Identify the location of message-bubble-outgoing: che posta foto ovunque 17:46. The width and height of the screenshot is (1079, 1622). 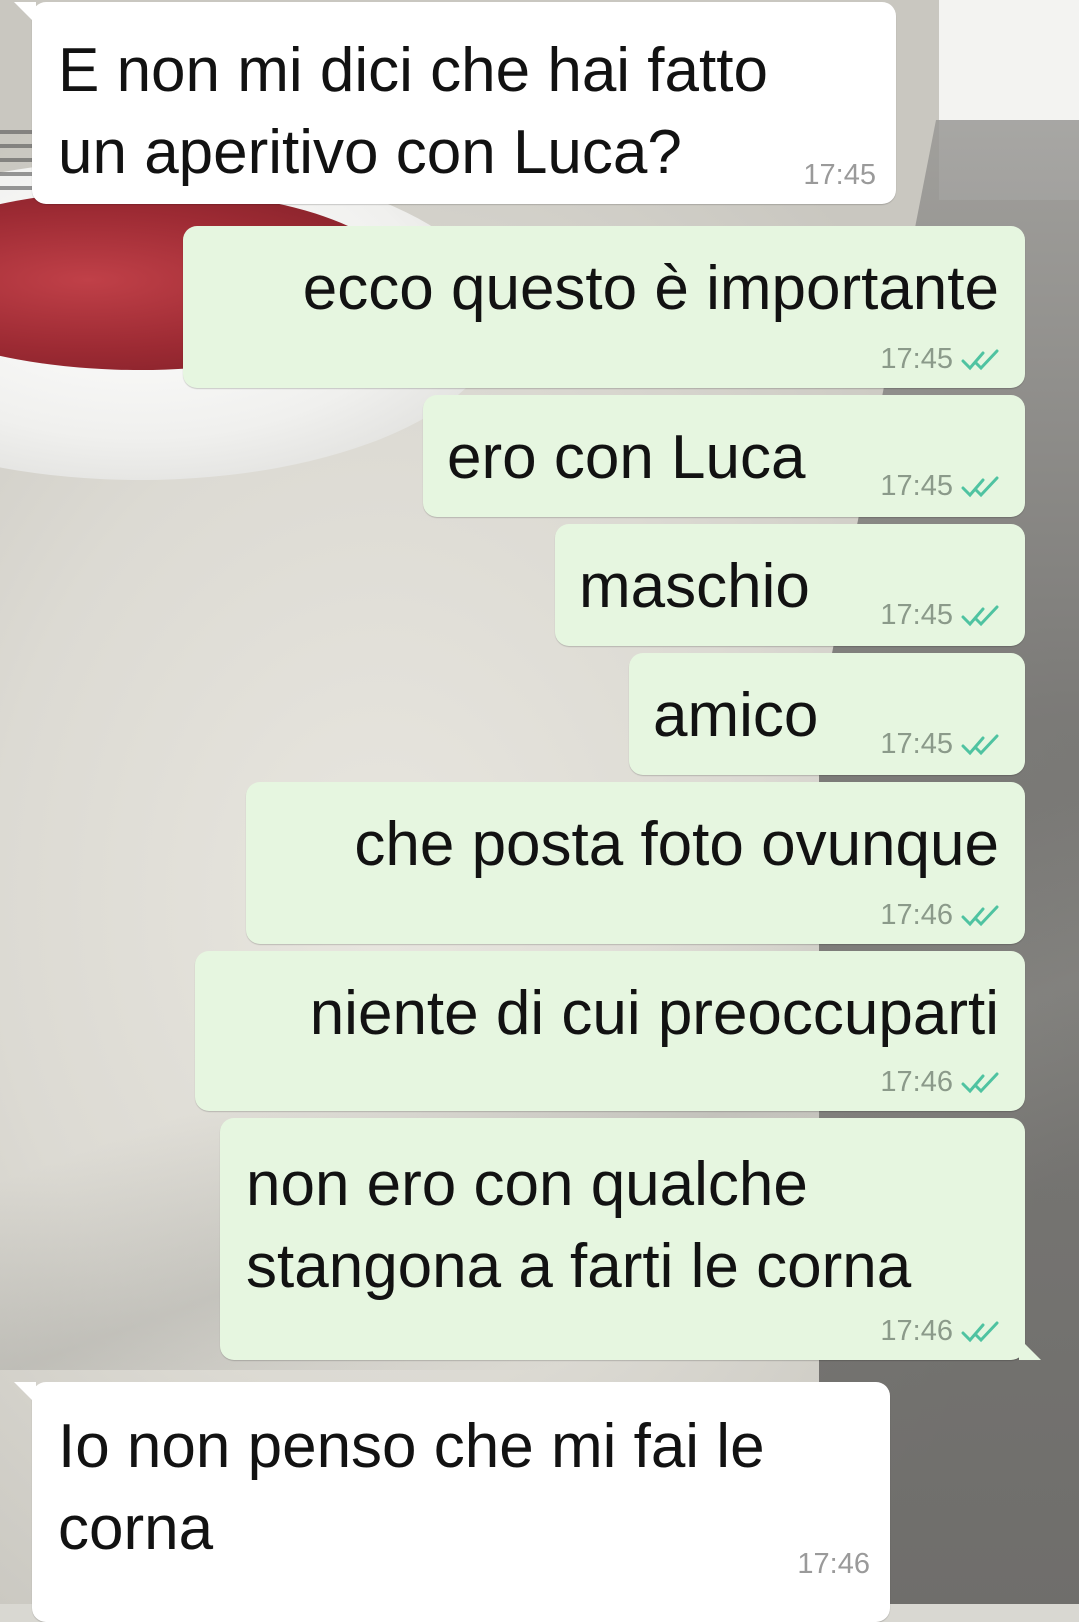
(635, 863).